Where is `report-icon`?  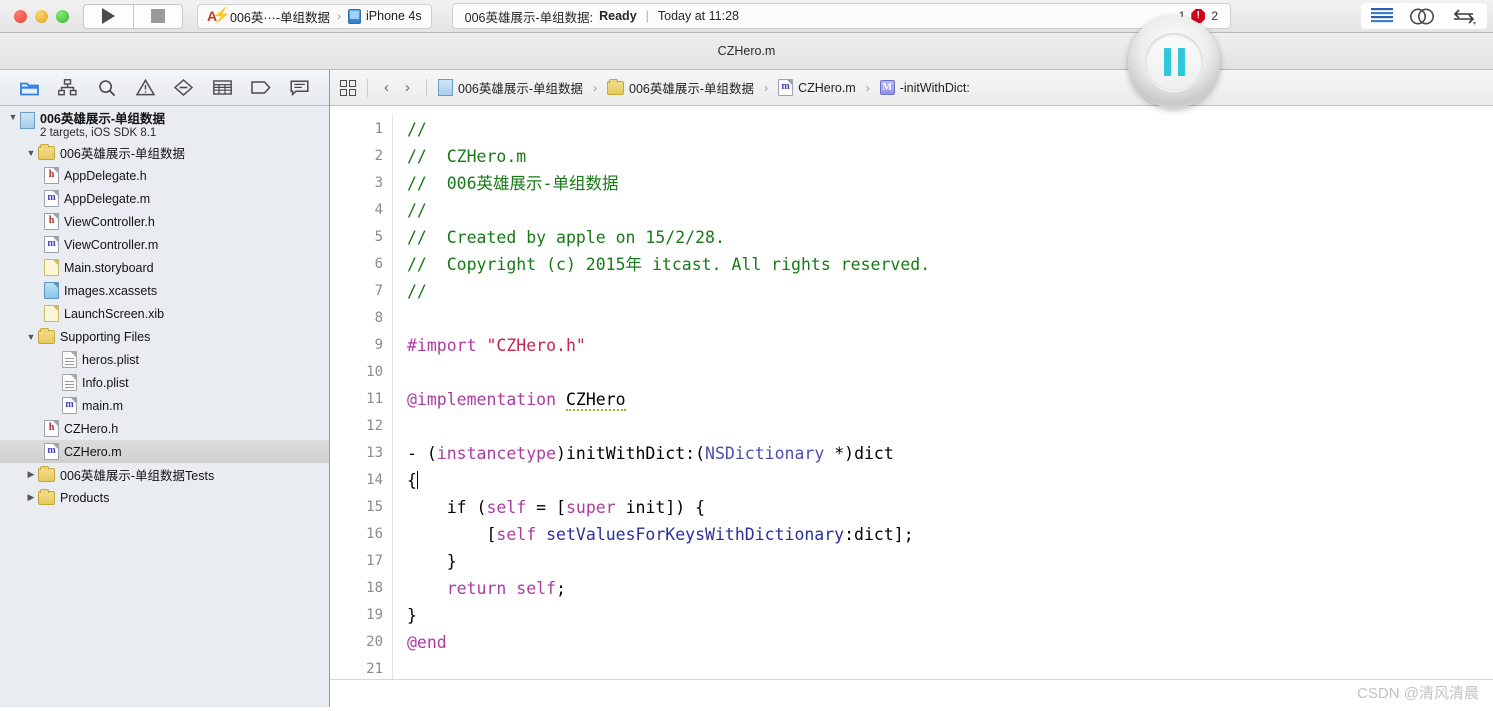
report-icon is located at coordinates (222, 88).